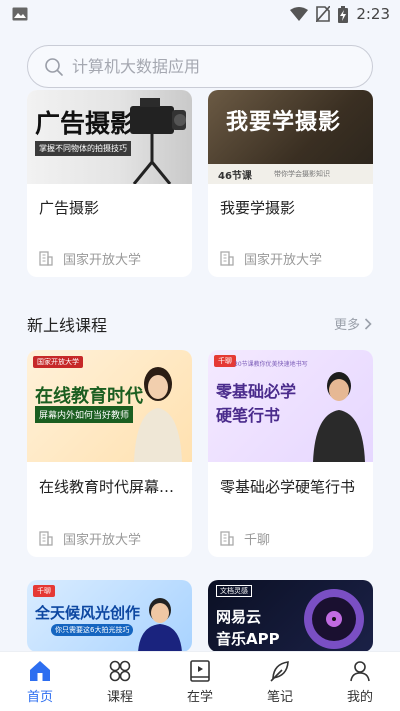 The width and height of the screenshot is (400, 711). I want to click on clover-icon, so click(120, 670).